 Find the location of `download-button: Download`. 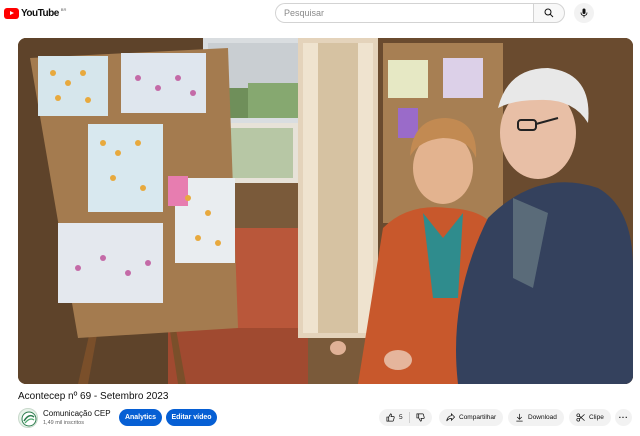

download-button: Download is located at coordinates (536, 417).